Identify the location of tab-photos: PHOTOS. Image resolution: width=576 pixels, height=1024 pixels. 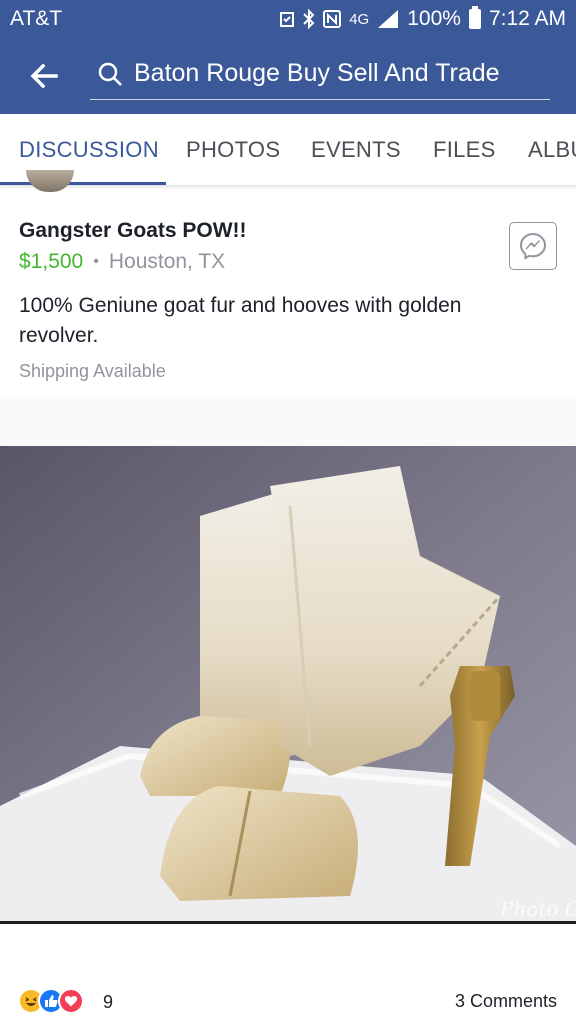
(233, 149).